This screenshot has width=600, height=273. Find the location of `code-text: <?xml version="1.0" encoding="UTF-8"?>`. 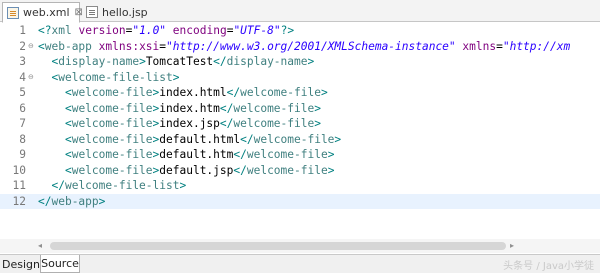

code-text: <?xml version="1.0" encoding="UTF-8"?> is located at coordinates (166, 31).